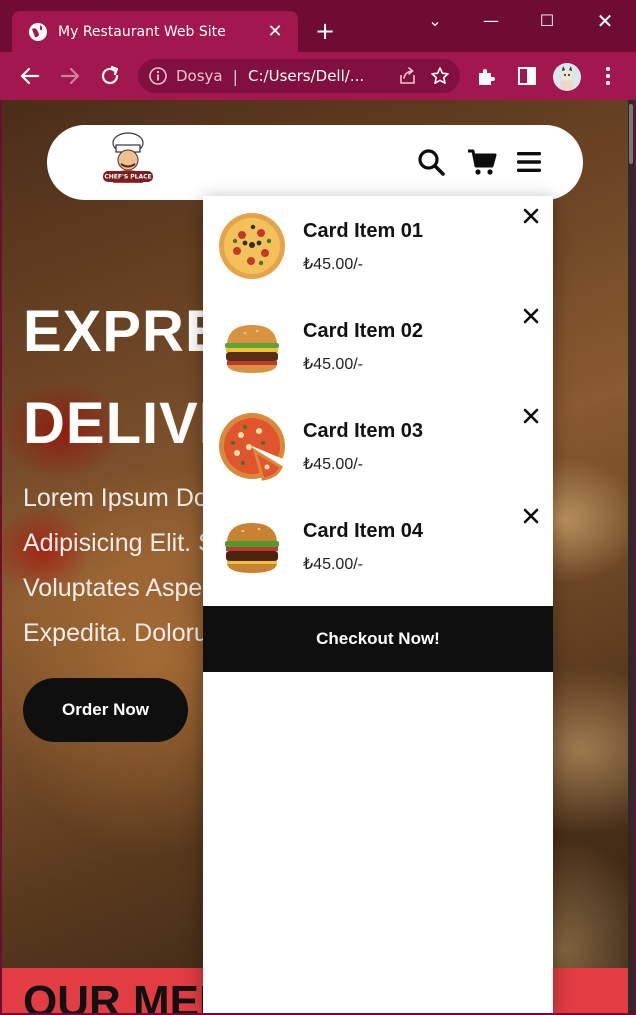 This screenshot has width=636, height=1015. I want to click on checkout-button: Checkout Now!, so click(378, 639).